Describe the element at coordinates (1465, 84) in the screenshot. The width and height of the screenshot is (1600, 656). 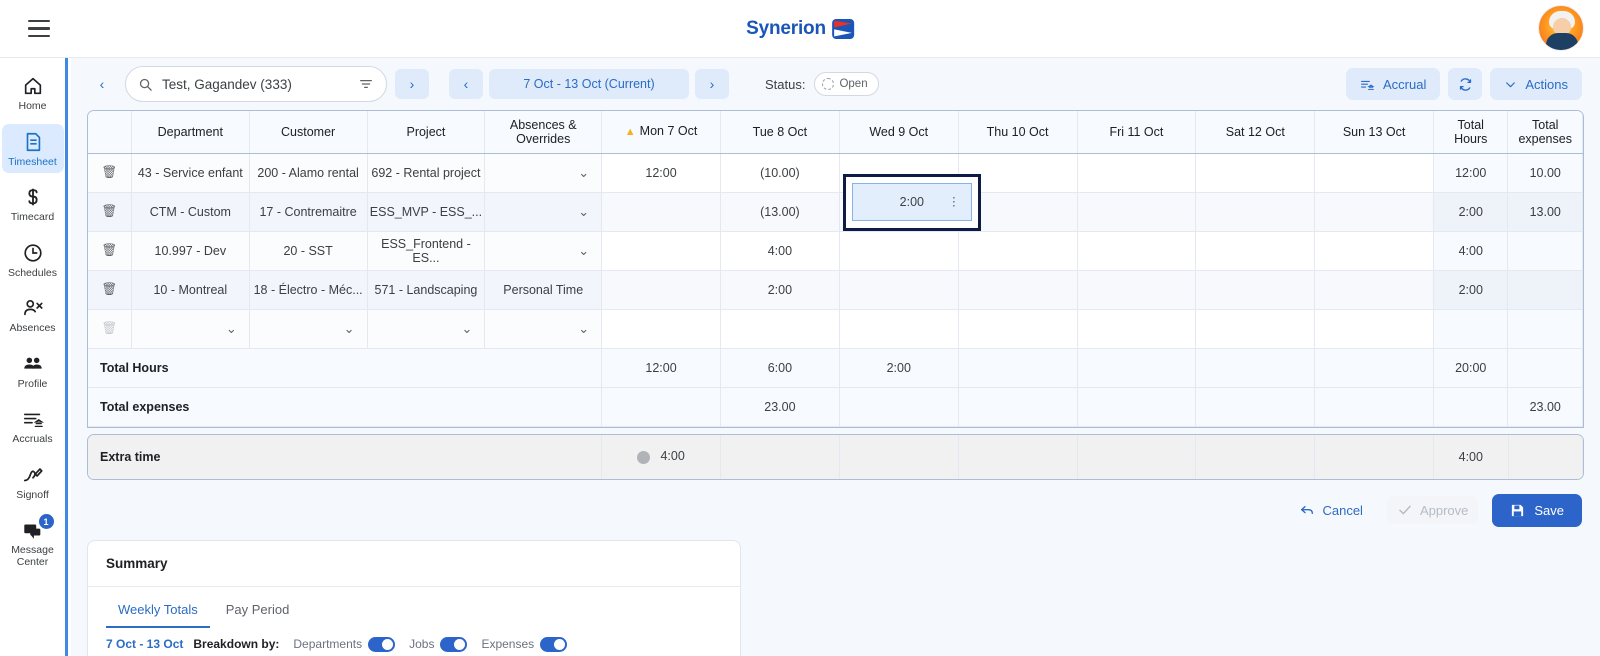
I see `refresh-button` at that location.